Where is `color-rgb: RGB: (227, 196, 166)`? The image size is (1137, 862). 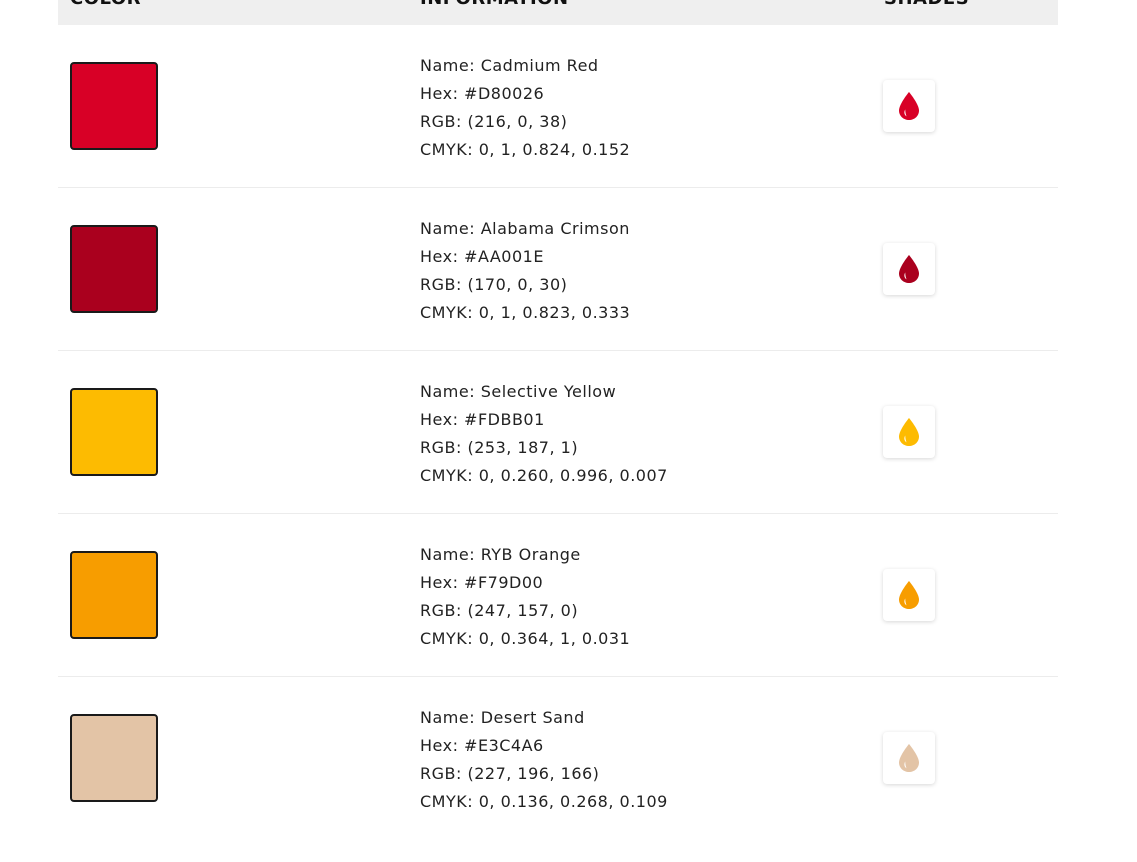 color-rgb: RGB: (227, 196, 166) is located at coordinates (510, 773).